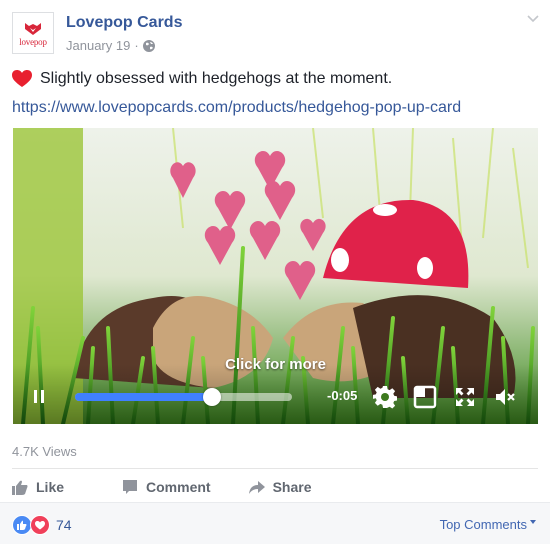 This screenshot has height=544, width=550. I want to click on post-meta: January 19 ·, so click(110, 45).